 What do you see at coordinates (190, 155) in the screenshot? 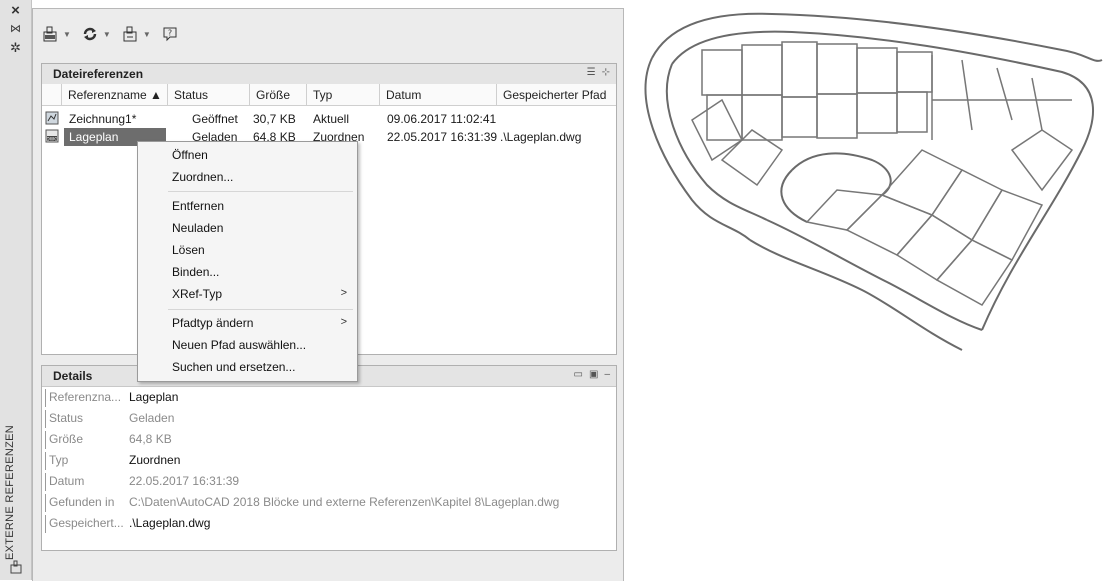
I see `menu-item-open: Öffnen` at bounding box center [190, 155].